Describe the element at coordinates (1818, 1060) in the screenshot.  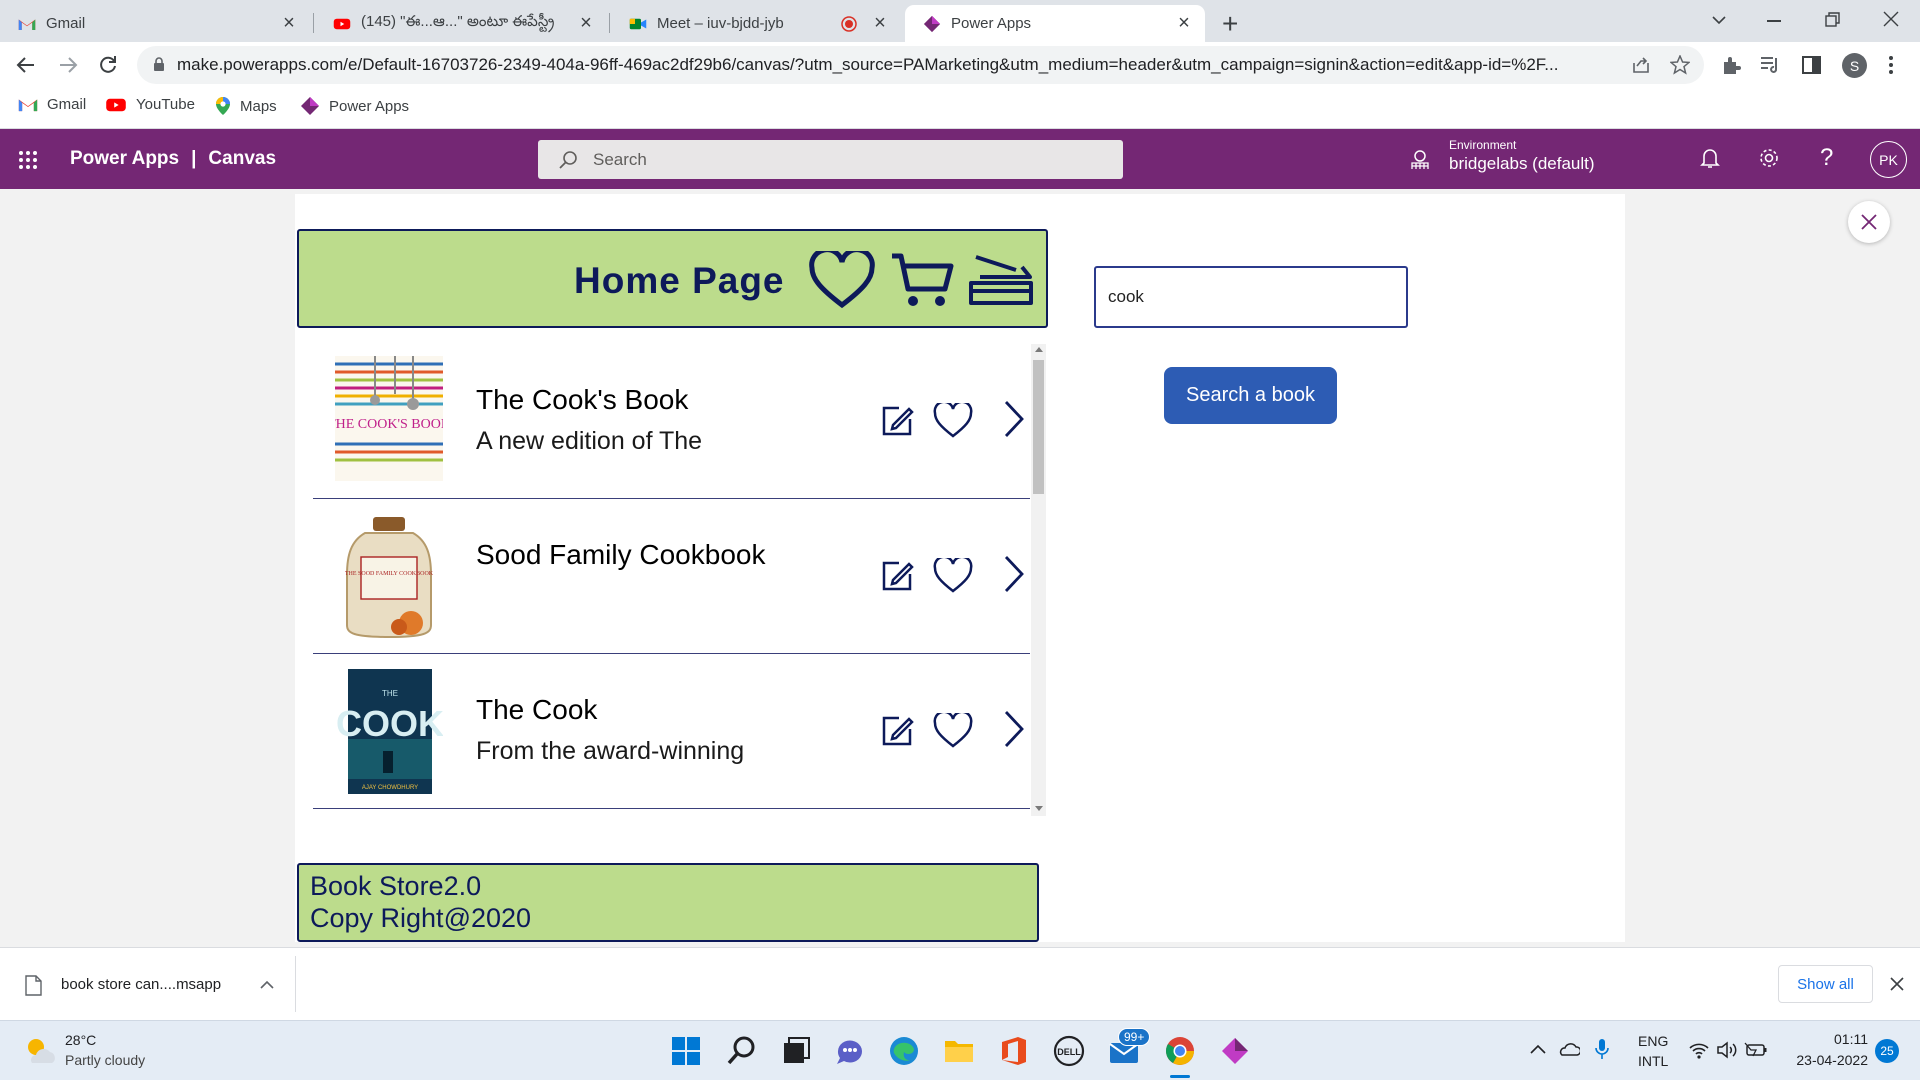
I see `clock-date: 23-04-2022` at that location.